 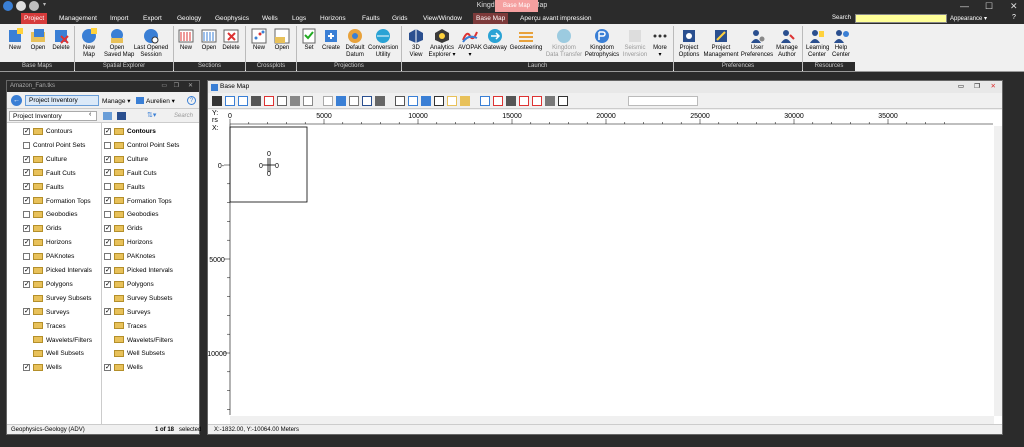 What do you see at coordinates (787, 43) in the screenshot?
I see `manage-author-button: Manage Author` at bounding box center [787, 43].